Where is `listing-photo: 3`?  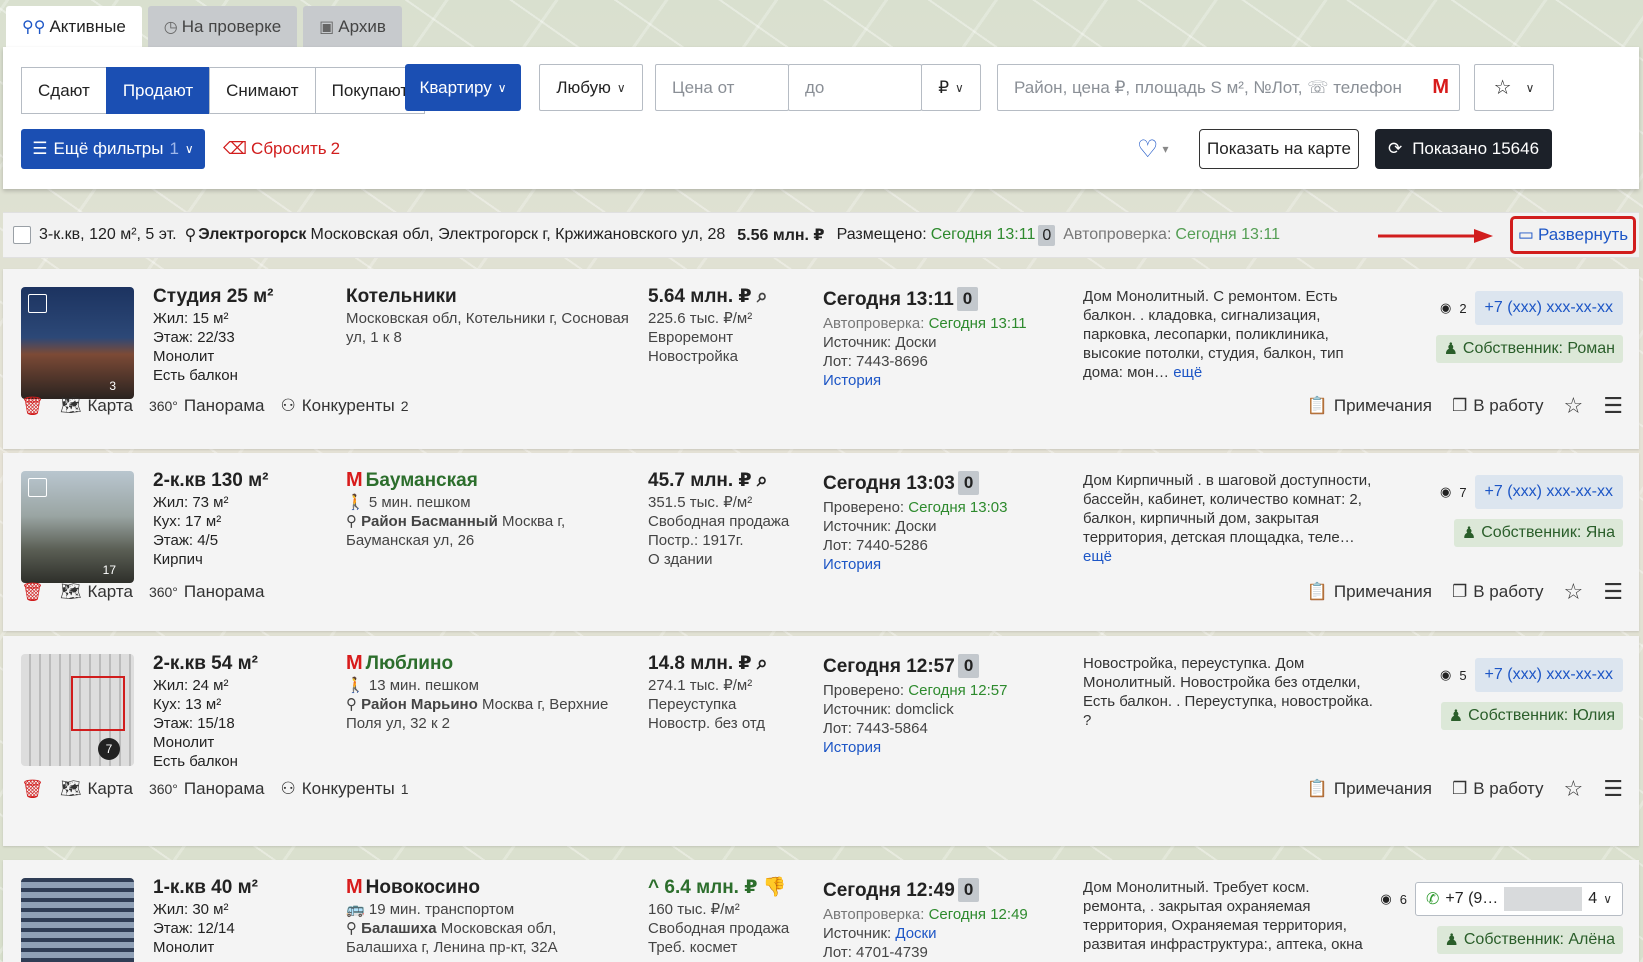 listing-photo: 3 is located at coordinates (77, 343).